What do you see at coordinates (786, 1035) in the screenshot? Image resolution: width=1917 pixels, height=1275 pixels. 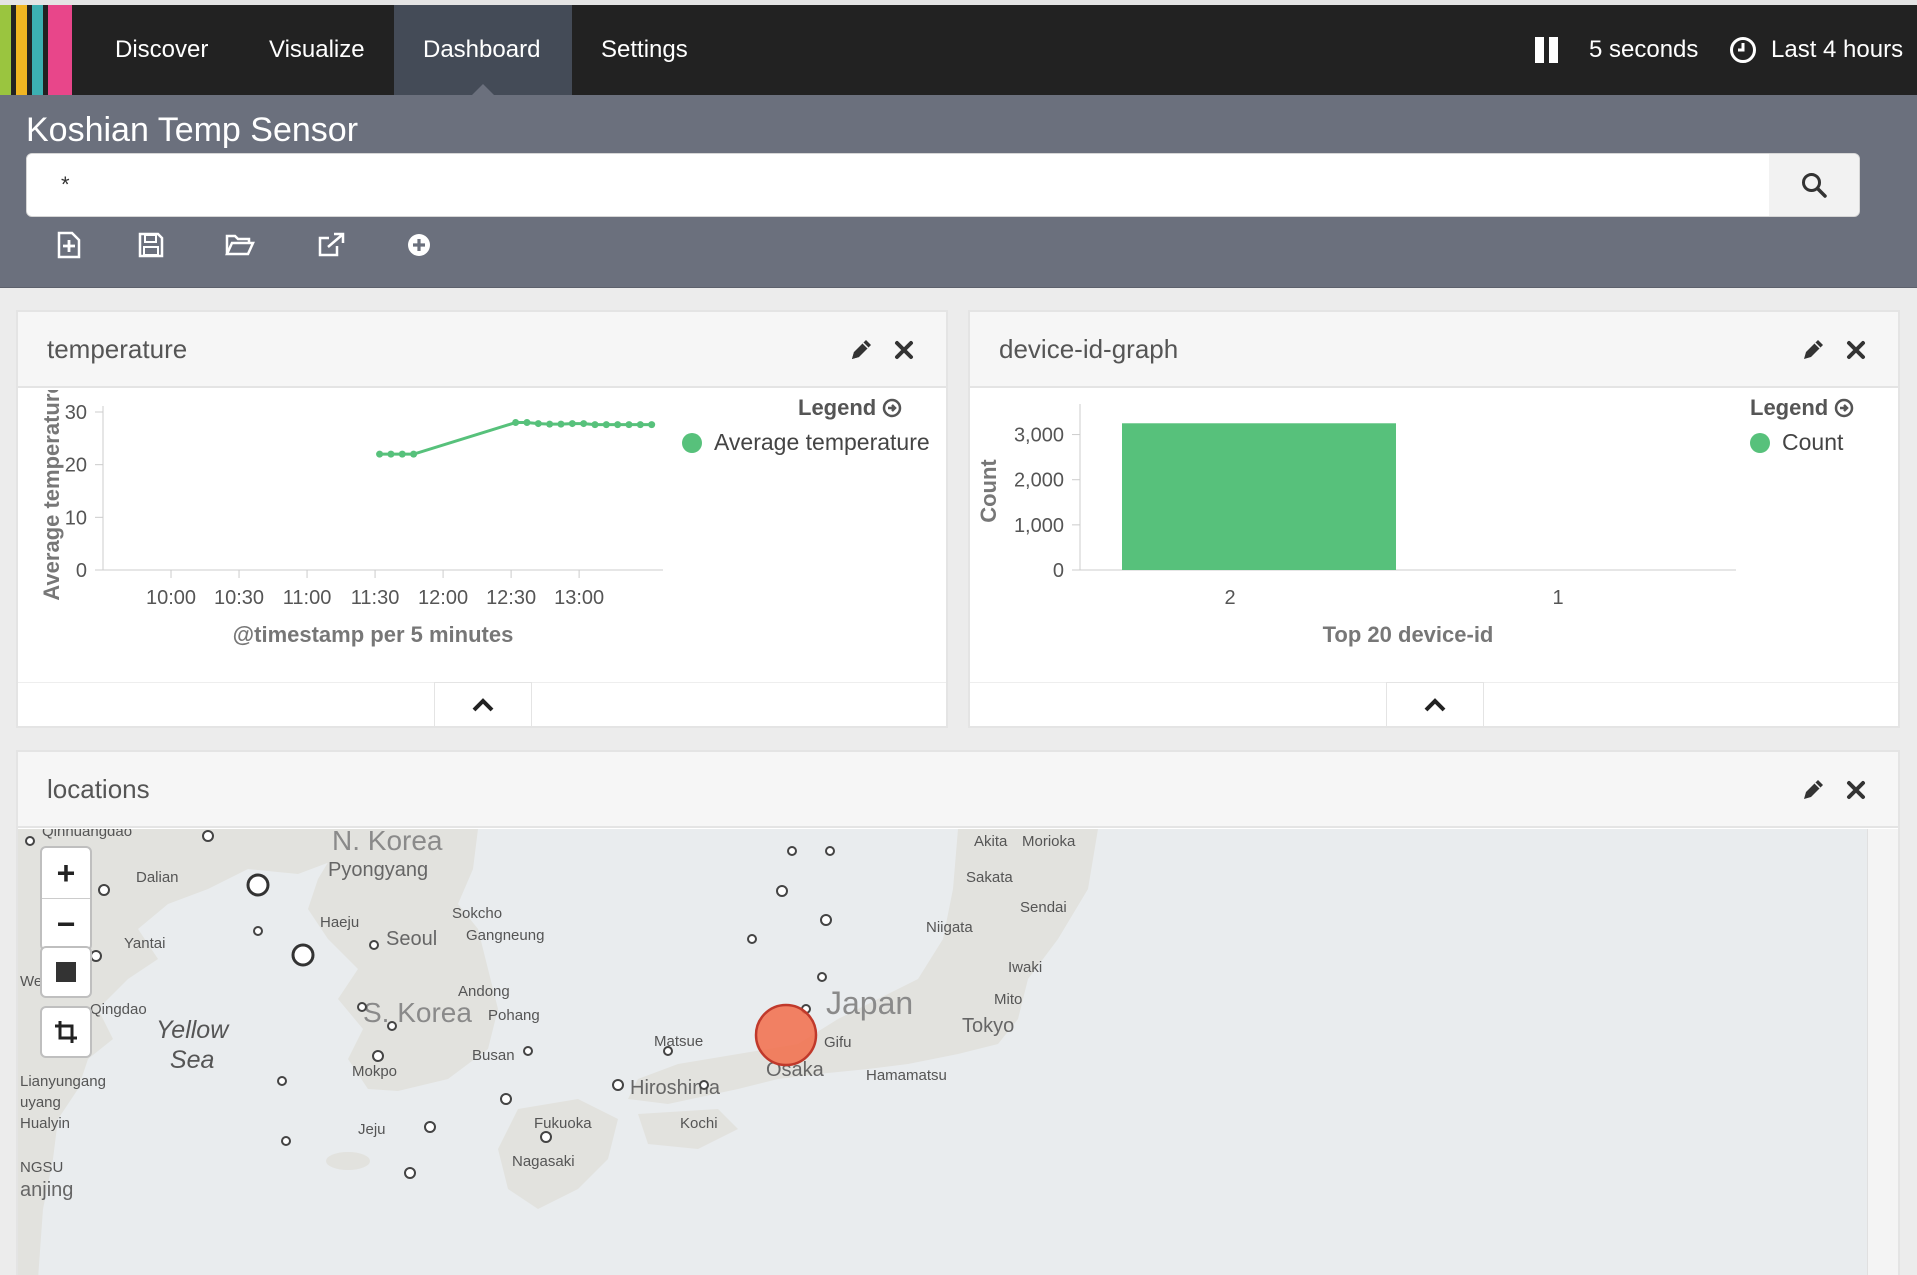 I see `tokyo-data-marker` at bounding box center [786, 1035].